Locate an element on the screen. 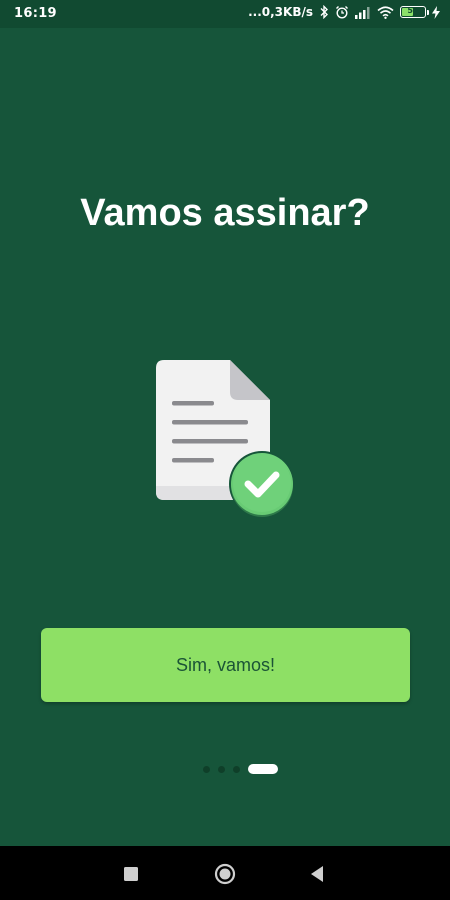  battery-level: 51 is located at coordinates (413, 10).